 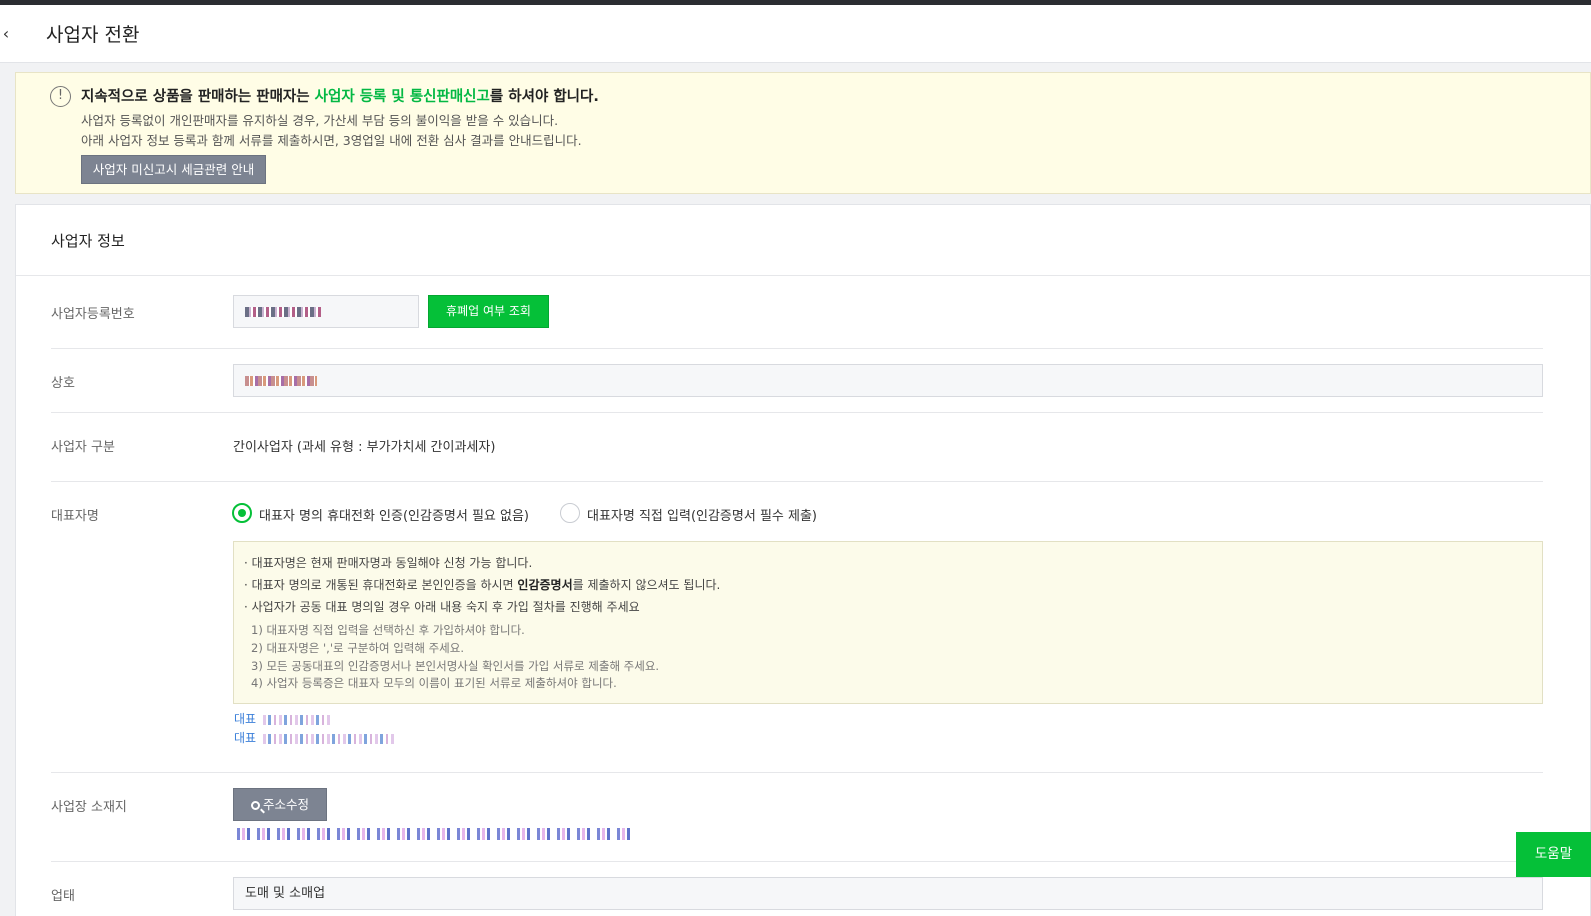 What do you see at coordinates (89, 807) in the screenshot?
I see `address-label: 사업장 소재지` at bounding box center [89, 807].